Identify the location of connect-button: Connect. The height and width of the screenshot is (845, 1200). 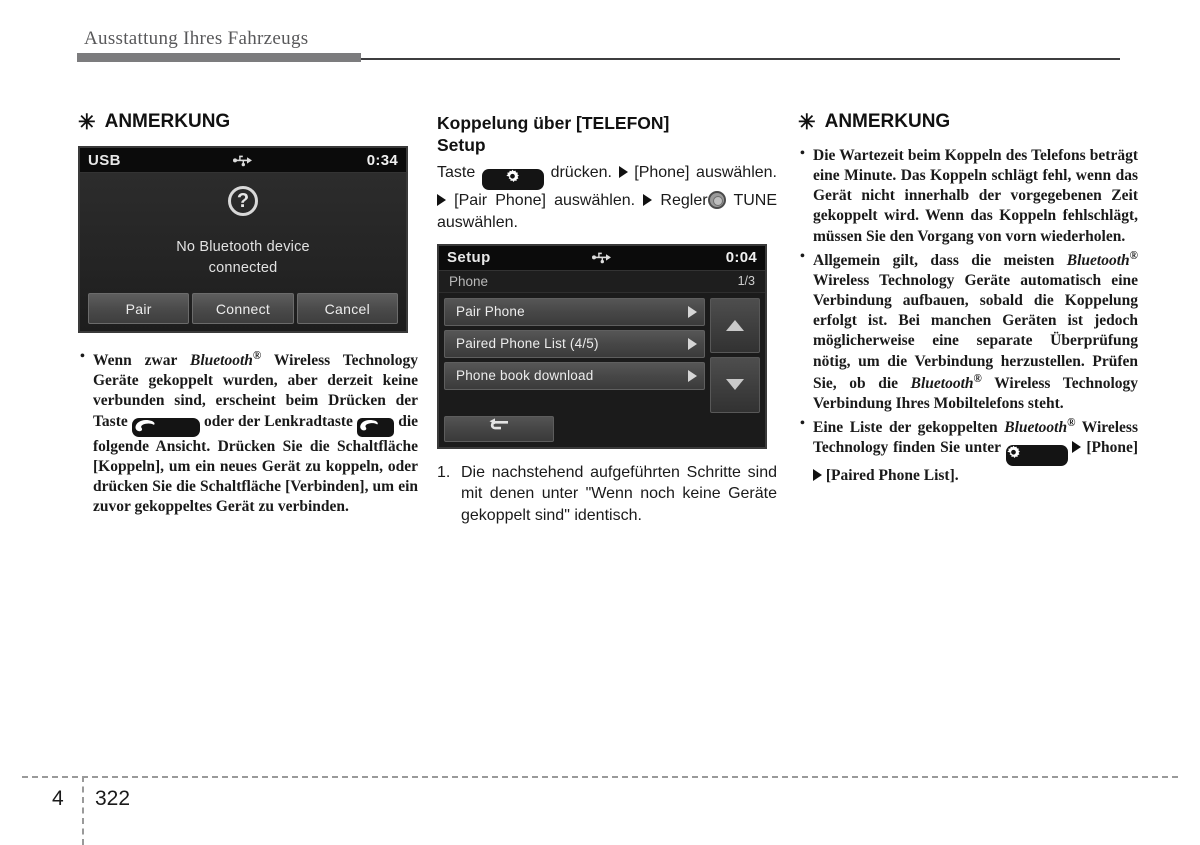
(243, 308).